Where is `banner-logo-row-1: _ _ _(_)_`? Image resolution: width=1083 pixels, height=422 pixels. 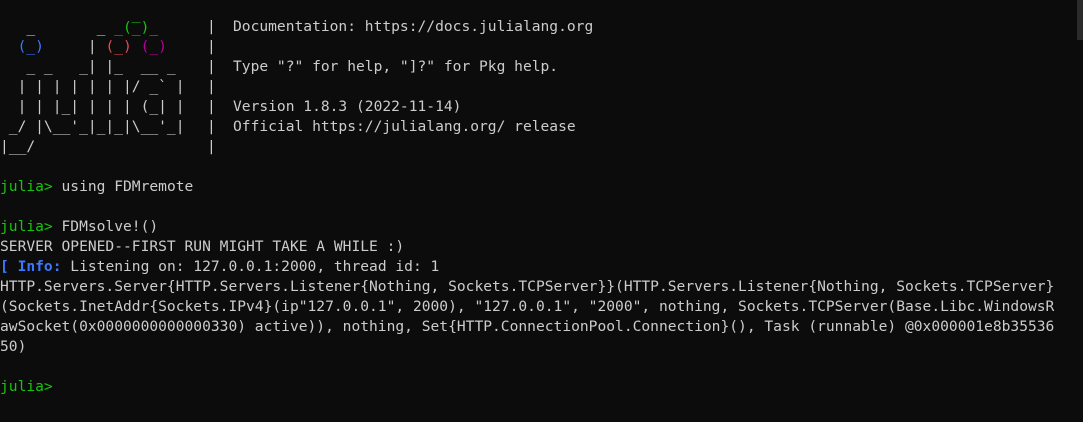
banner-logo-row-1: _ _ _(_)_ is located at coordinates (79, 27).